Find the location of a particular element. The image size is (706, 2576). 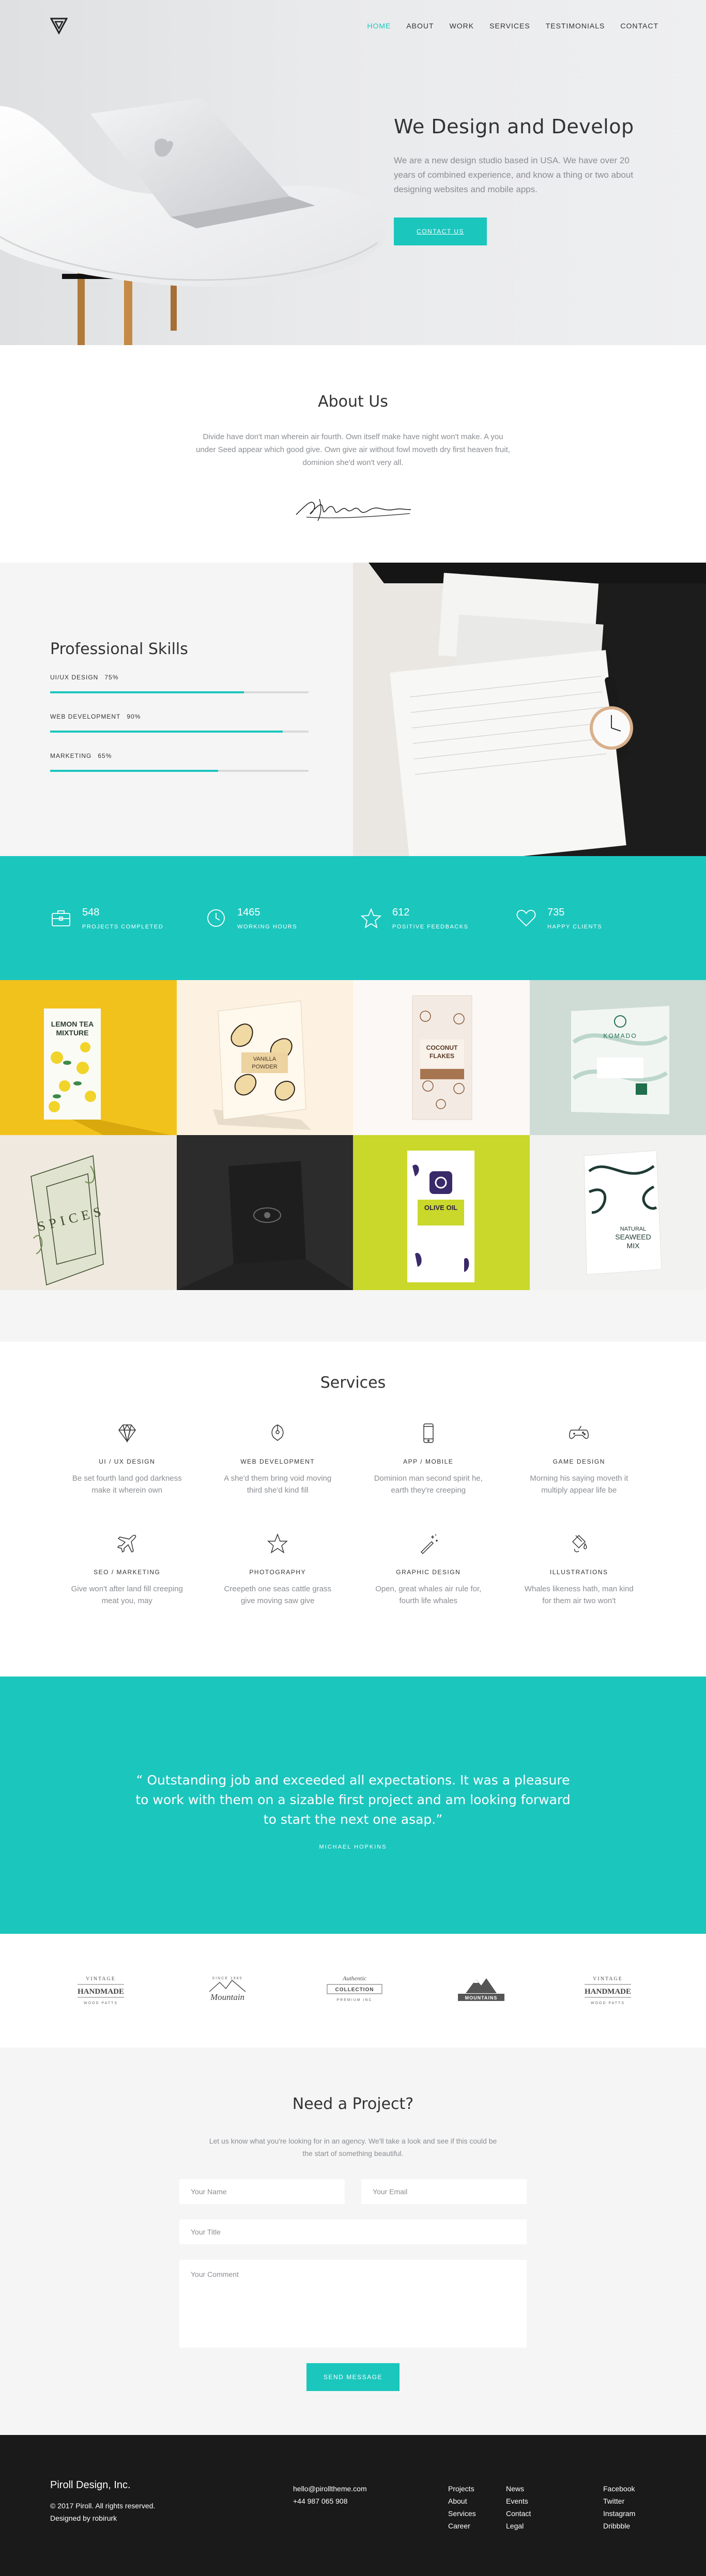

skill-label: WEB DEVELOPMENT is located at coordinates (85, 716).